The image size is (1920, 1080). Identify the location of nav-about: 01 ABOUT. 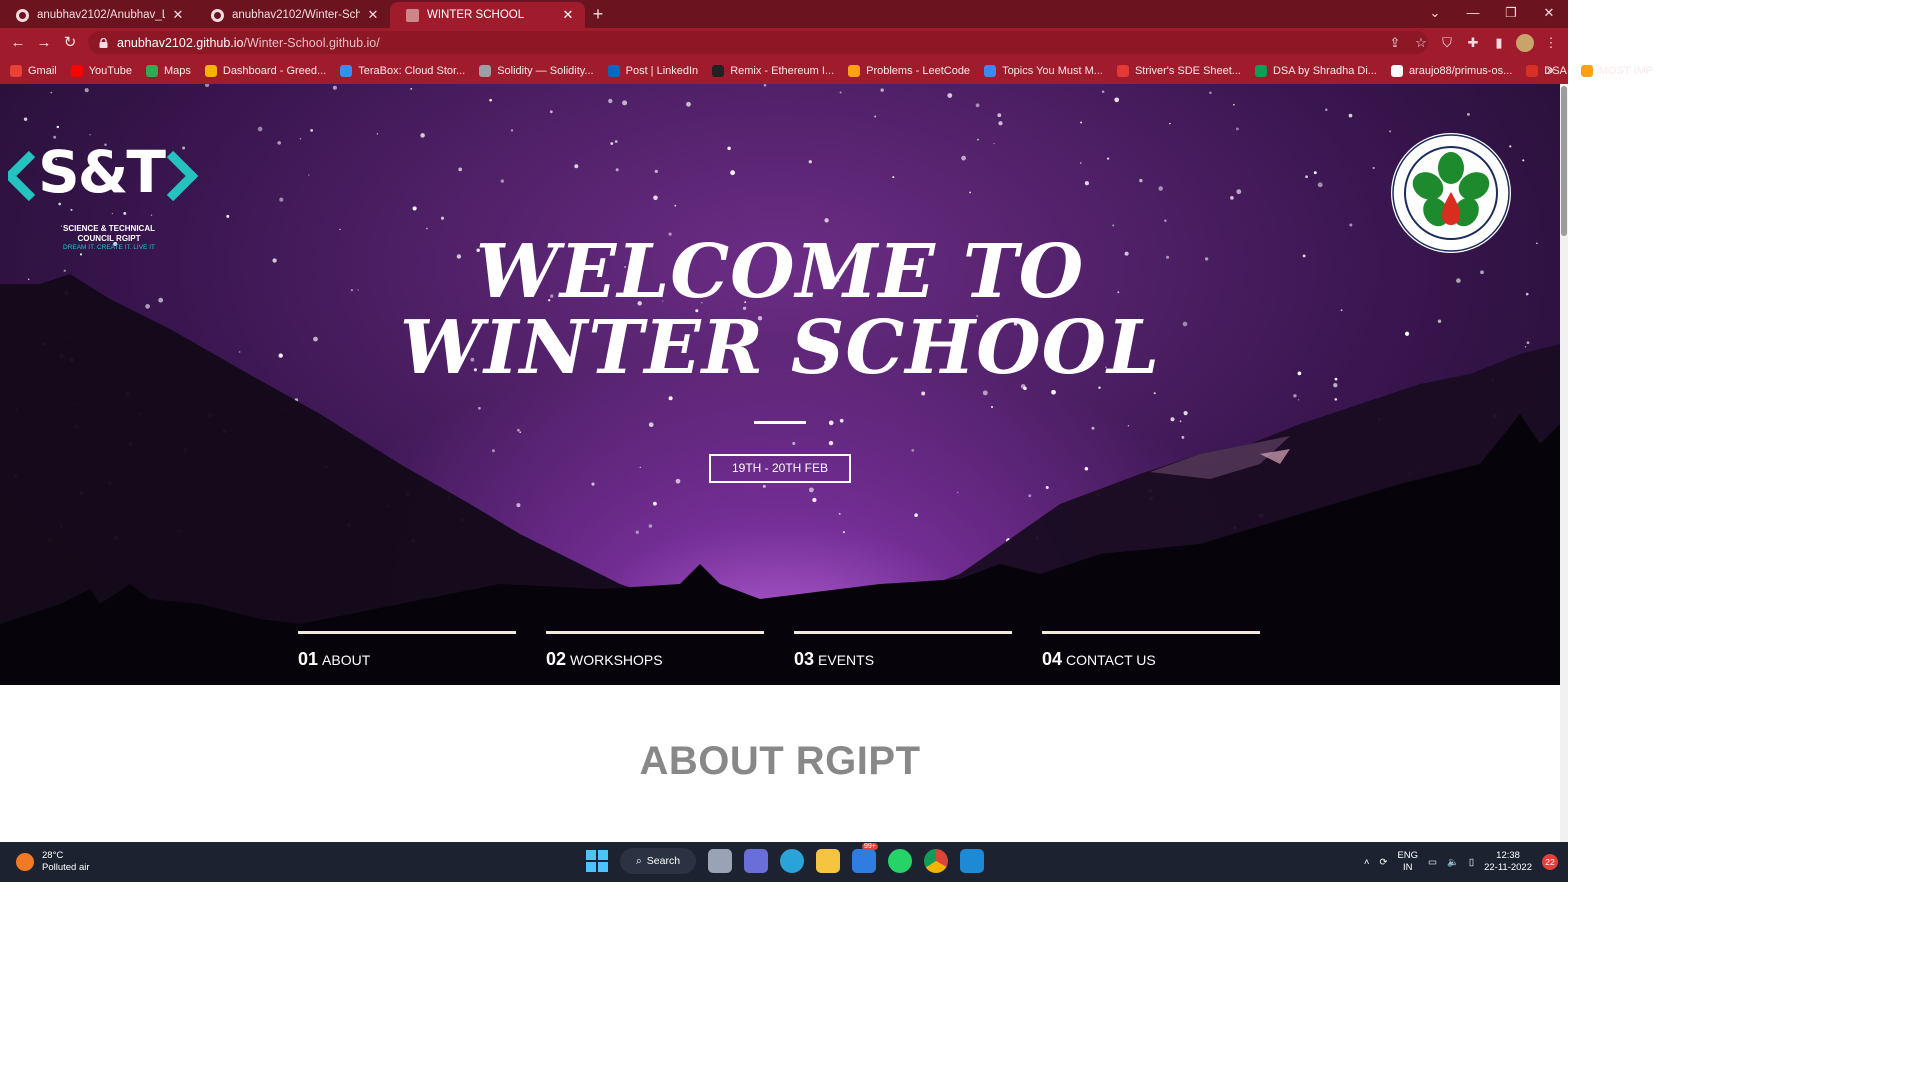
(407, 650).